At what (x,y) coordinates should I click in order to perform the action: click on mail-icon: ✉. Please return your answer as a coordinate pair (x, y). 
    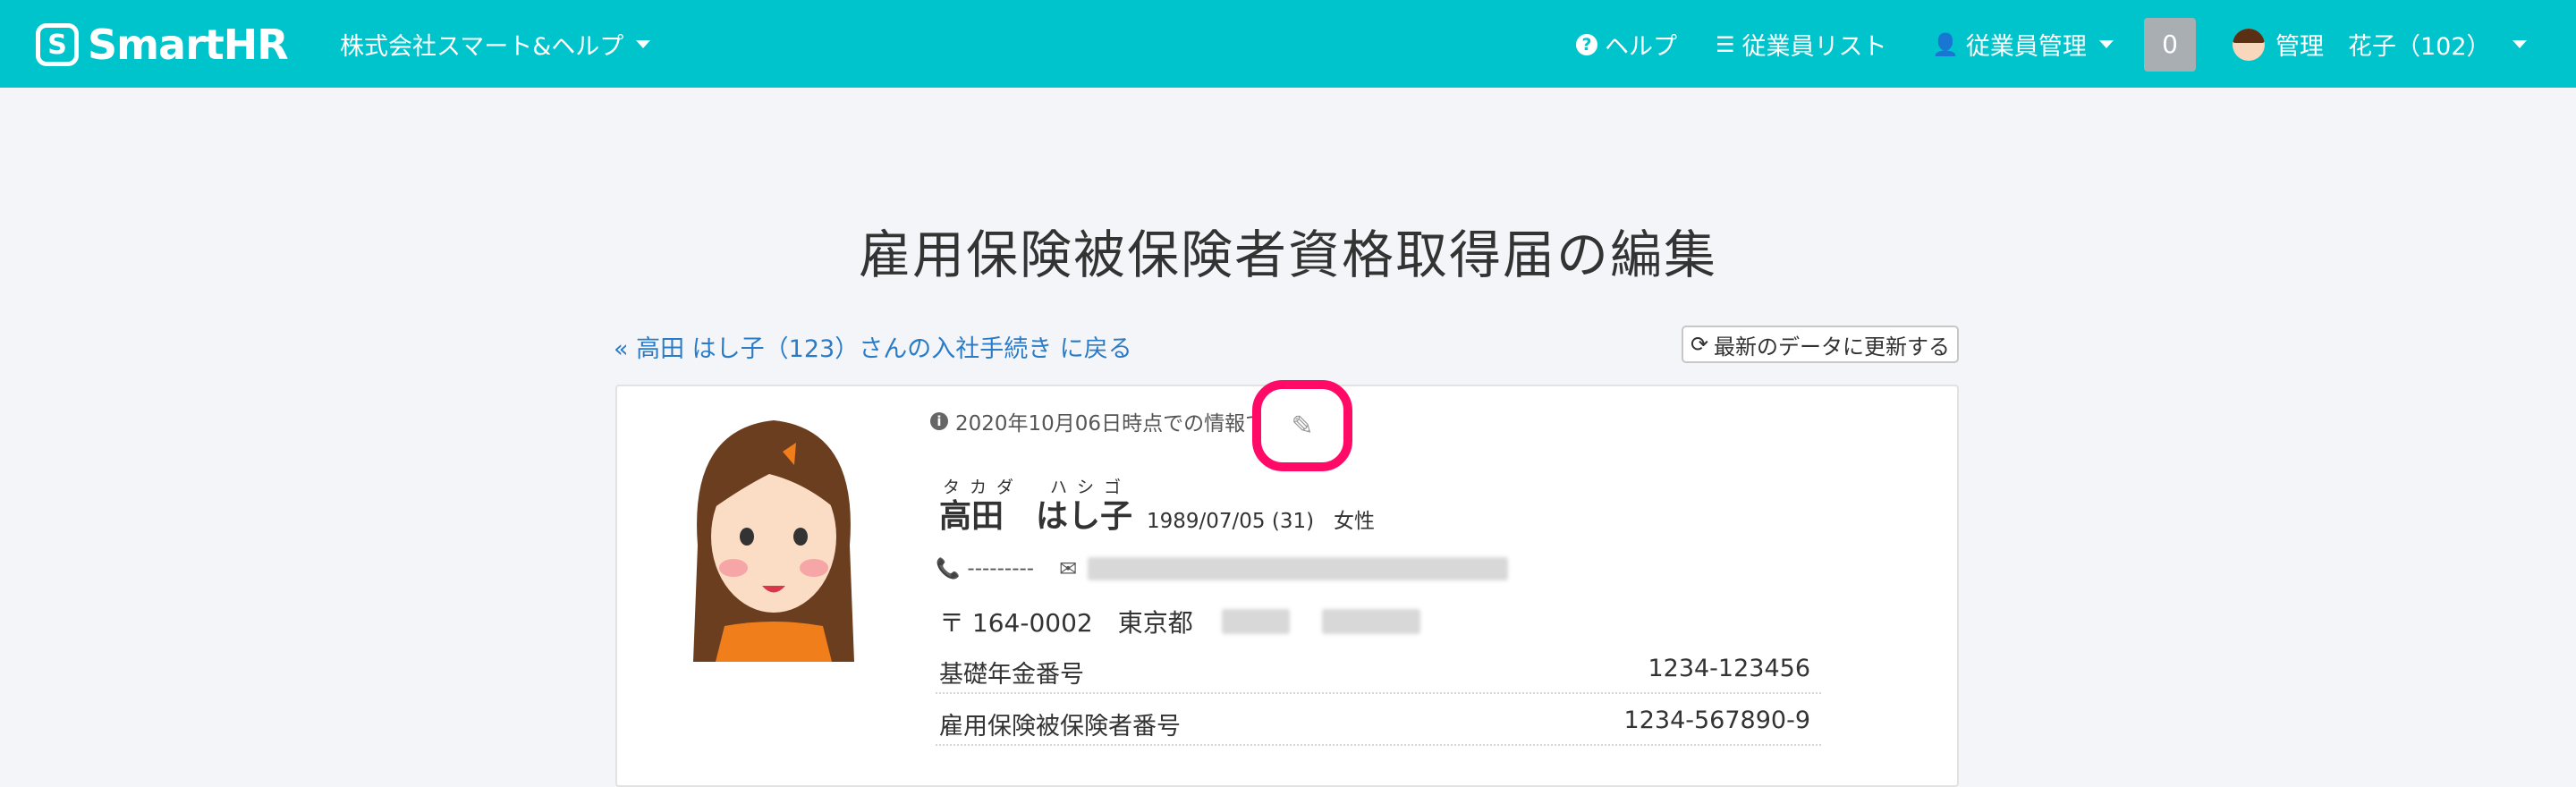
    Looking at the image, I should click on (1068, 568).